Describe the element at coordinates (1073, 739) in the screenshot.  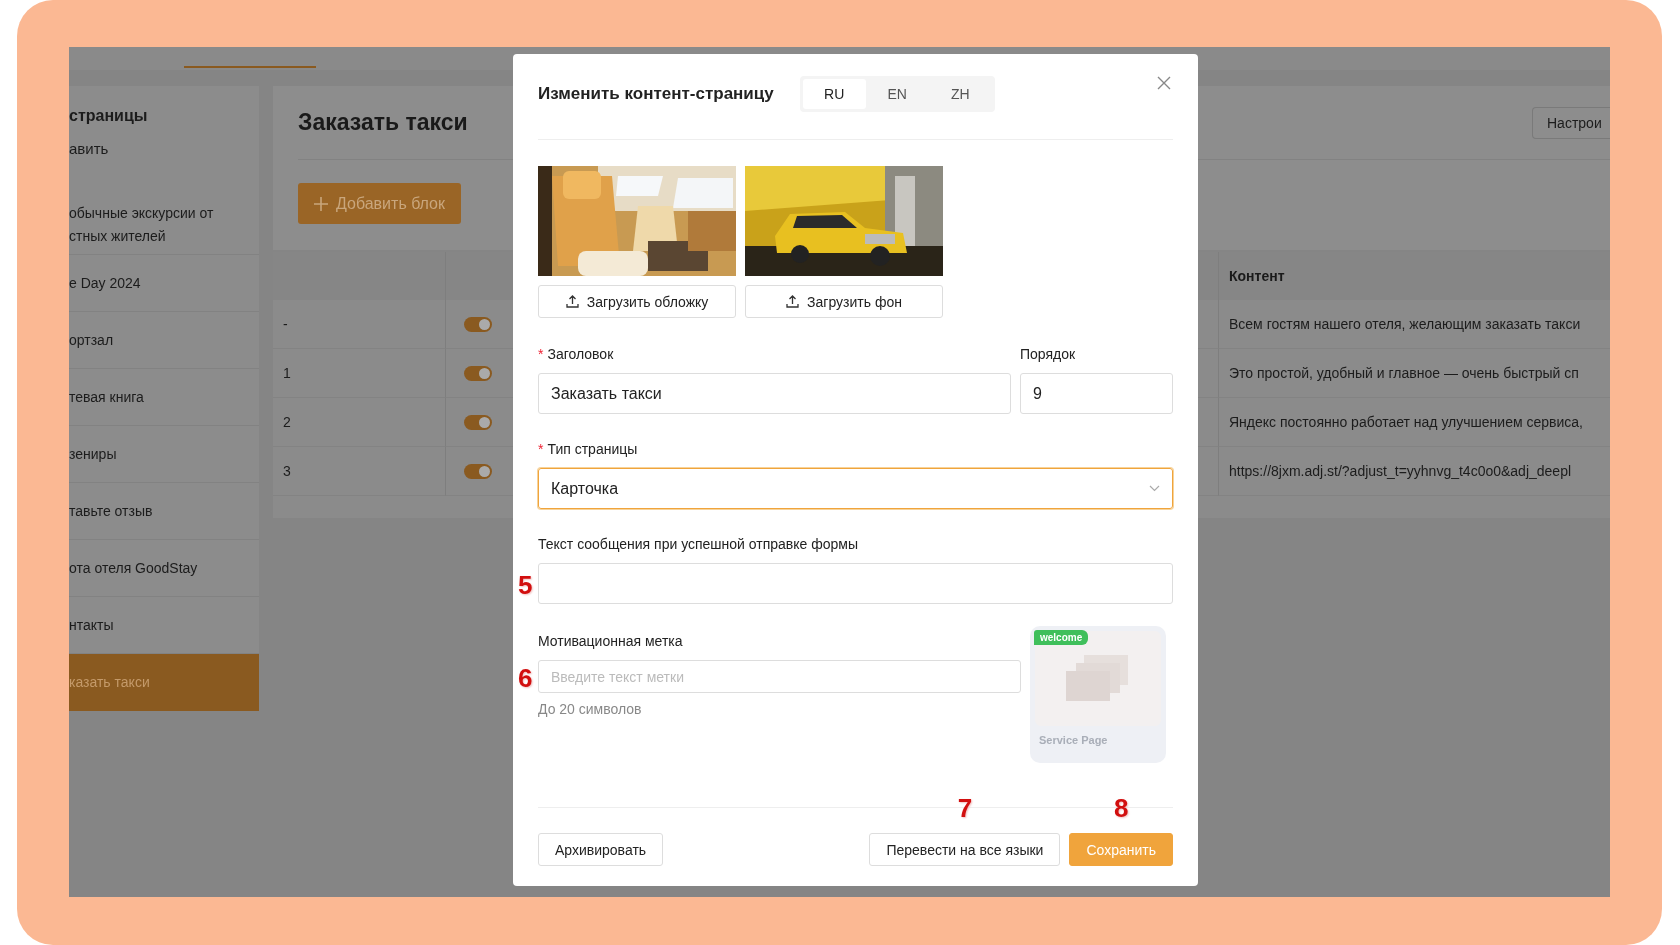
I see `preview-caption: Service Page` at that location.